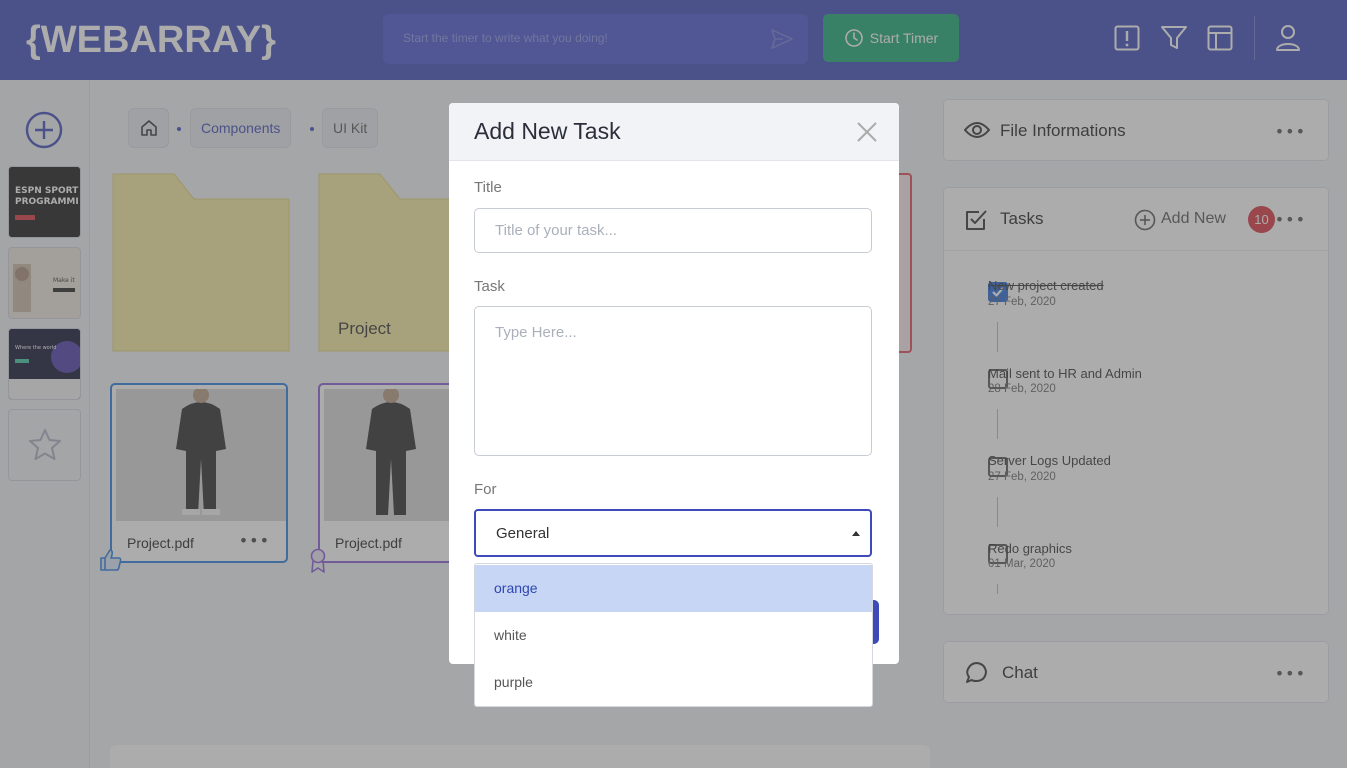 The width and height of the screenshot is (1347, 768). I want to click on modal-title: Add New Task, so click(547, 131).